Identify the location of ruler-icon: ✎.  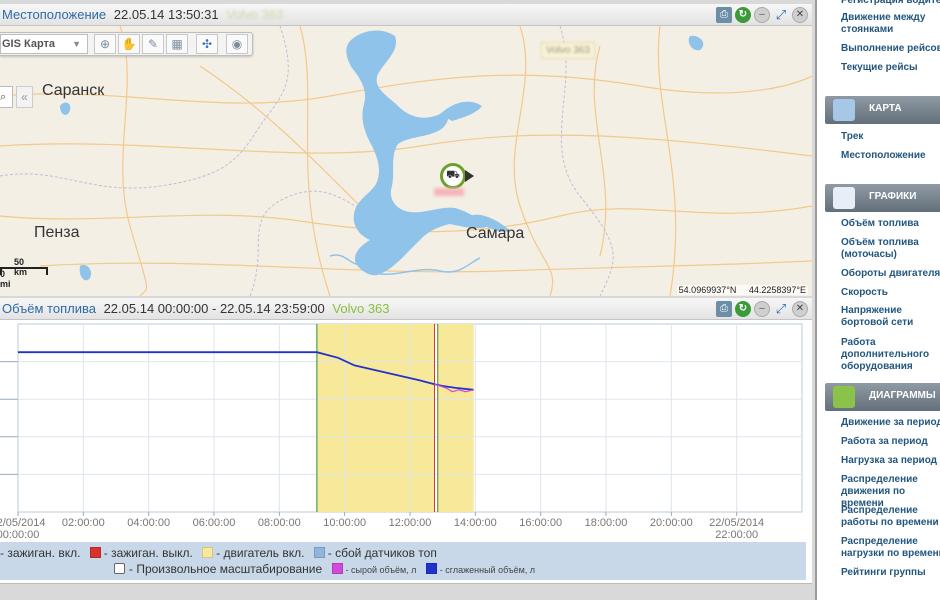
(153, 44).